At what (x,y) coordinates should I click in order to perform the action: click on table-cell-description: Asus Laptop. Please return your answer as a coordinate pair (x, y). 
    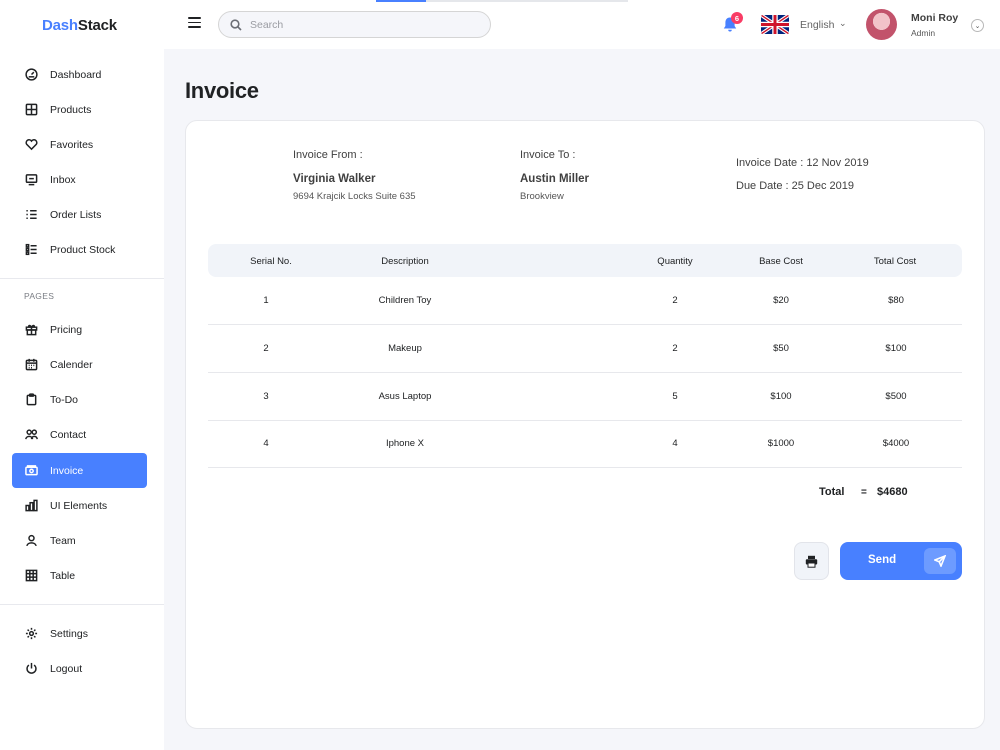
    Looking at the image, I should click on (405, 396).